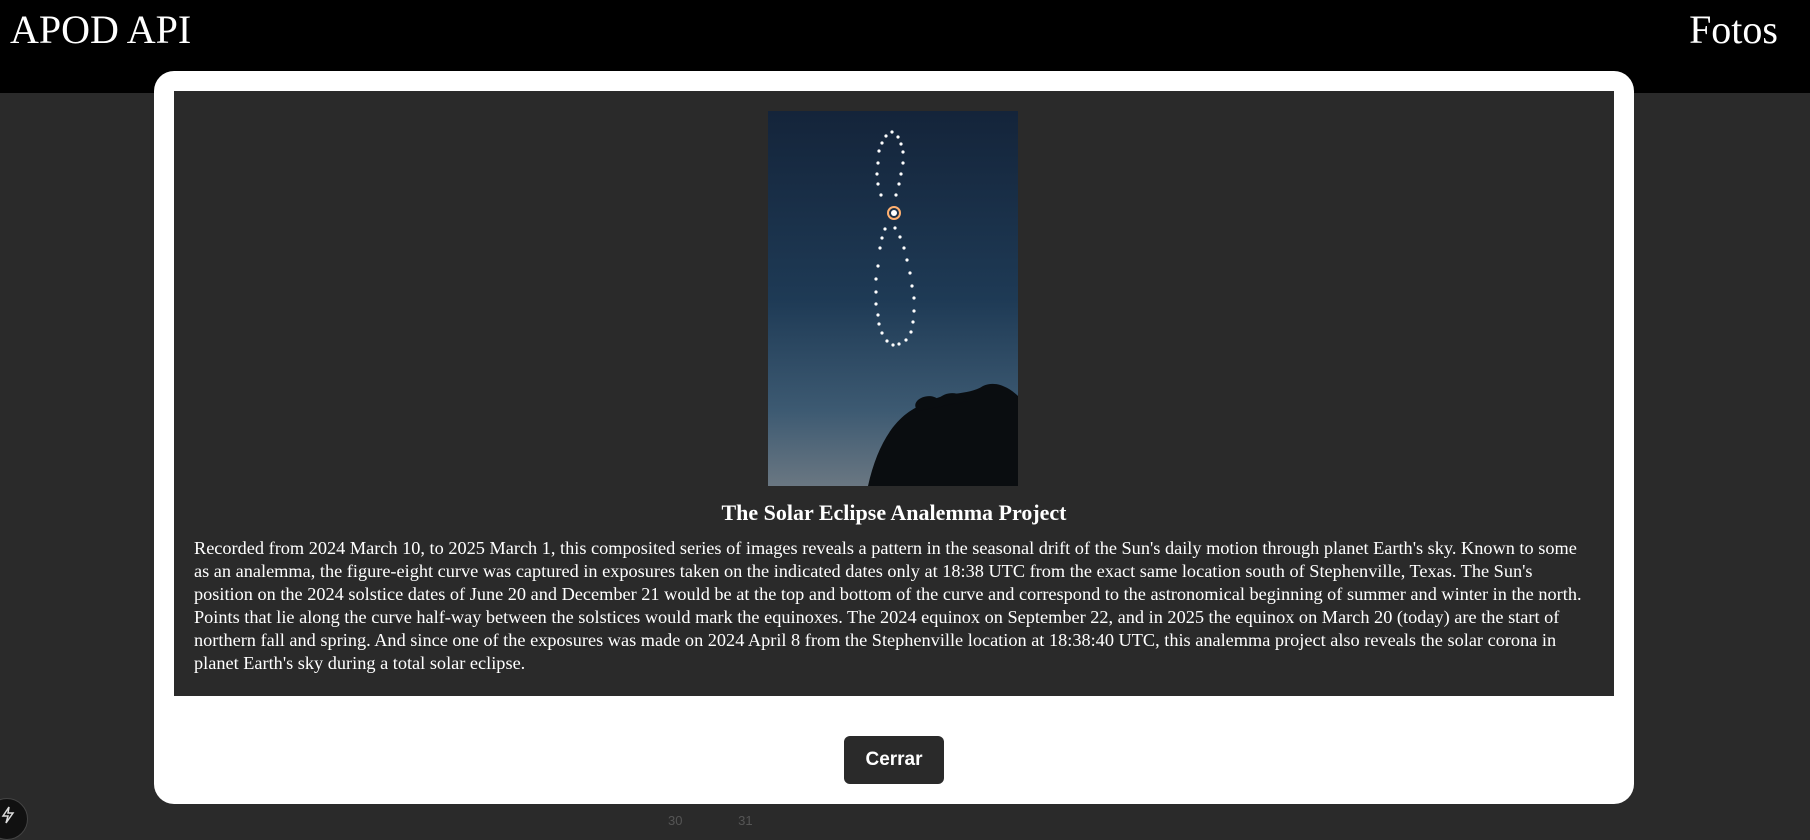  Describe the element at coordinates (1733, 30) in the screenshot. I see `nav-fotos-link: Fotos` at that location.